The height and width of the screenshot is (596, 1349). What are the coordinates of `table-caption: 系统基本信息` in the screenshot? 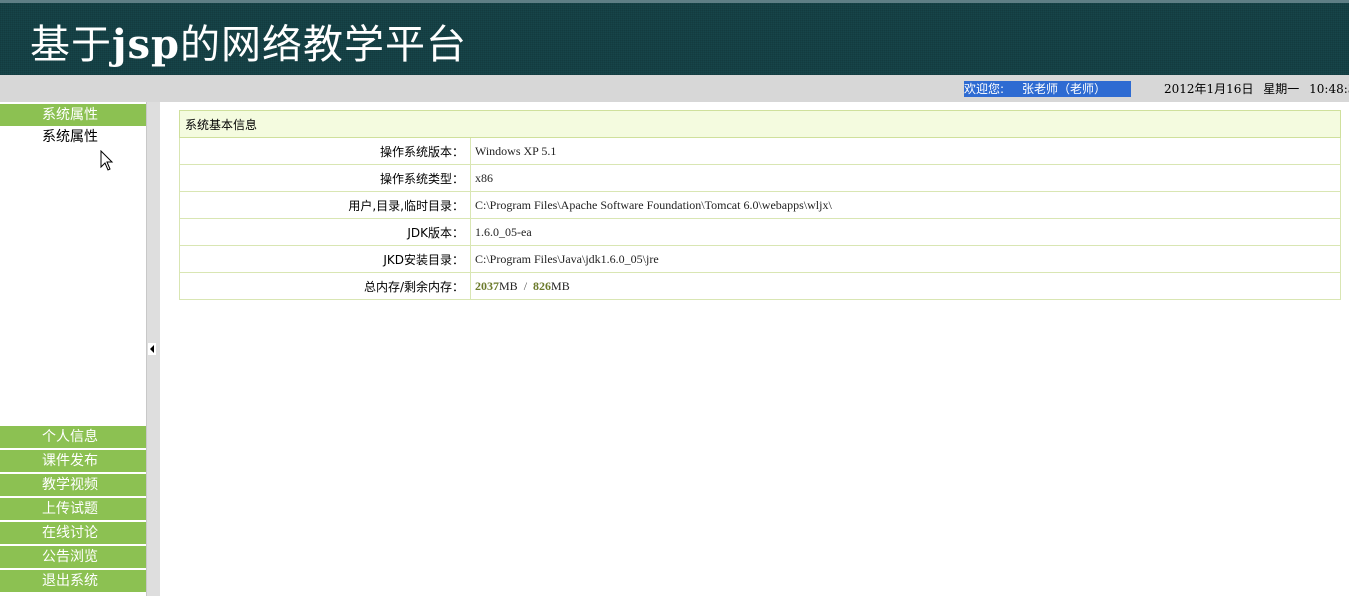 It's located at (760, 124).